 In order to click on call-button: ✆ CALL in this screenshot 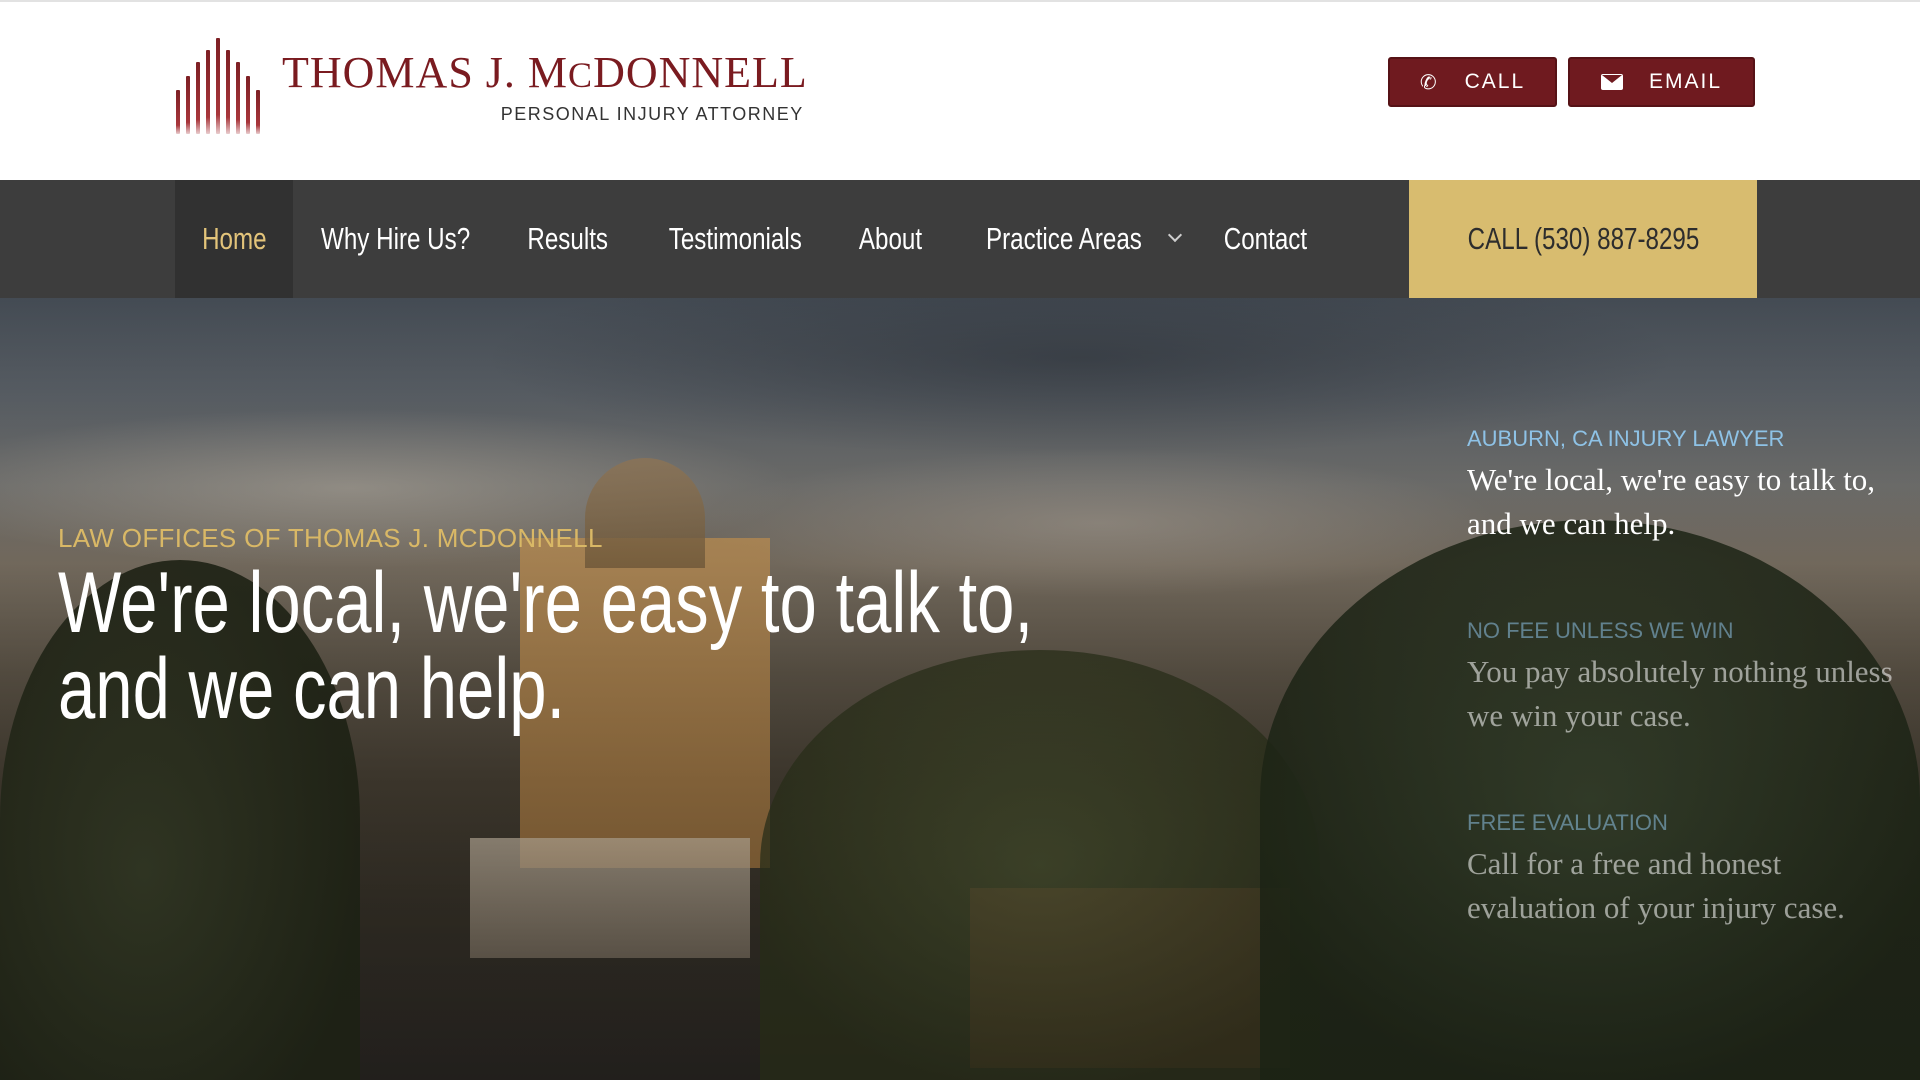, I will do `click(1472, 82)`.